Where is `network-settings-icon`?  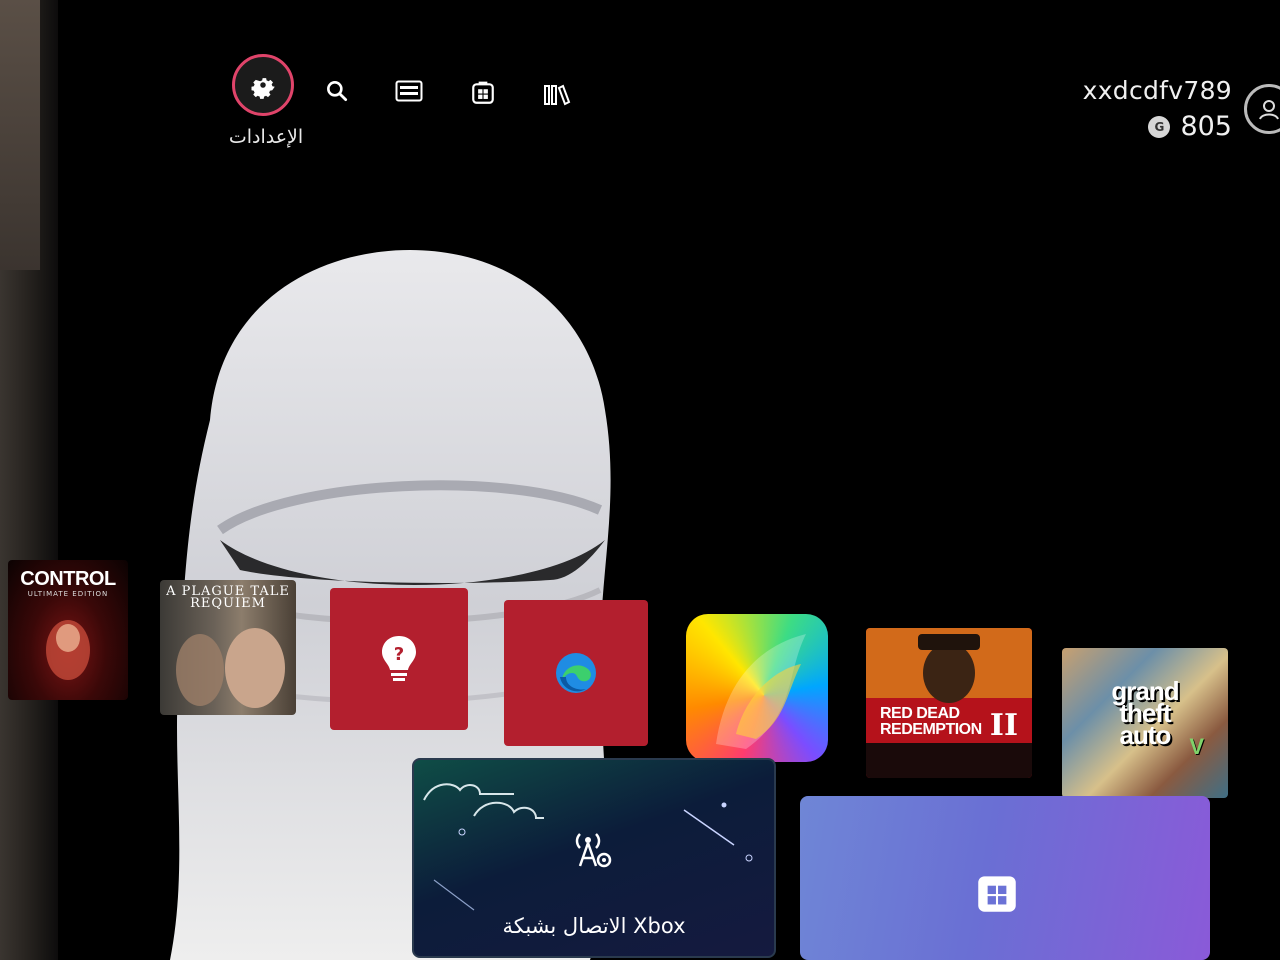
network-settings-icon is located at coordinates (593, 850).